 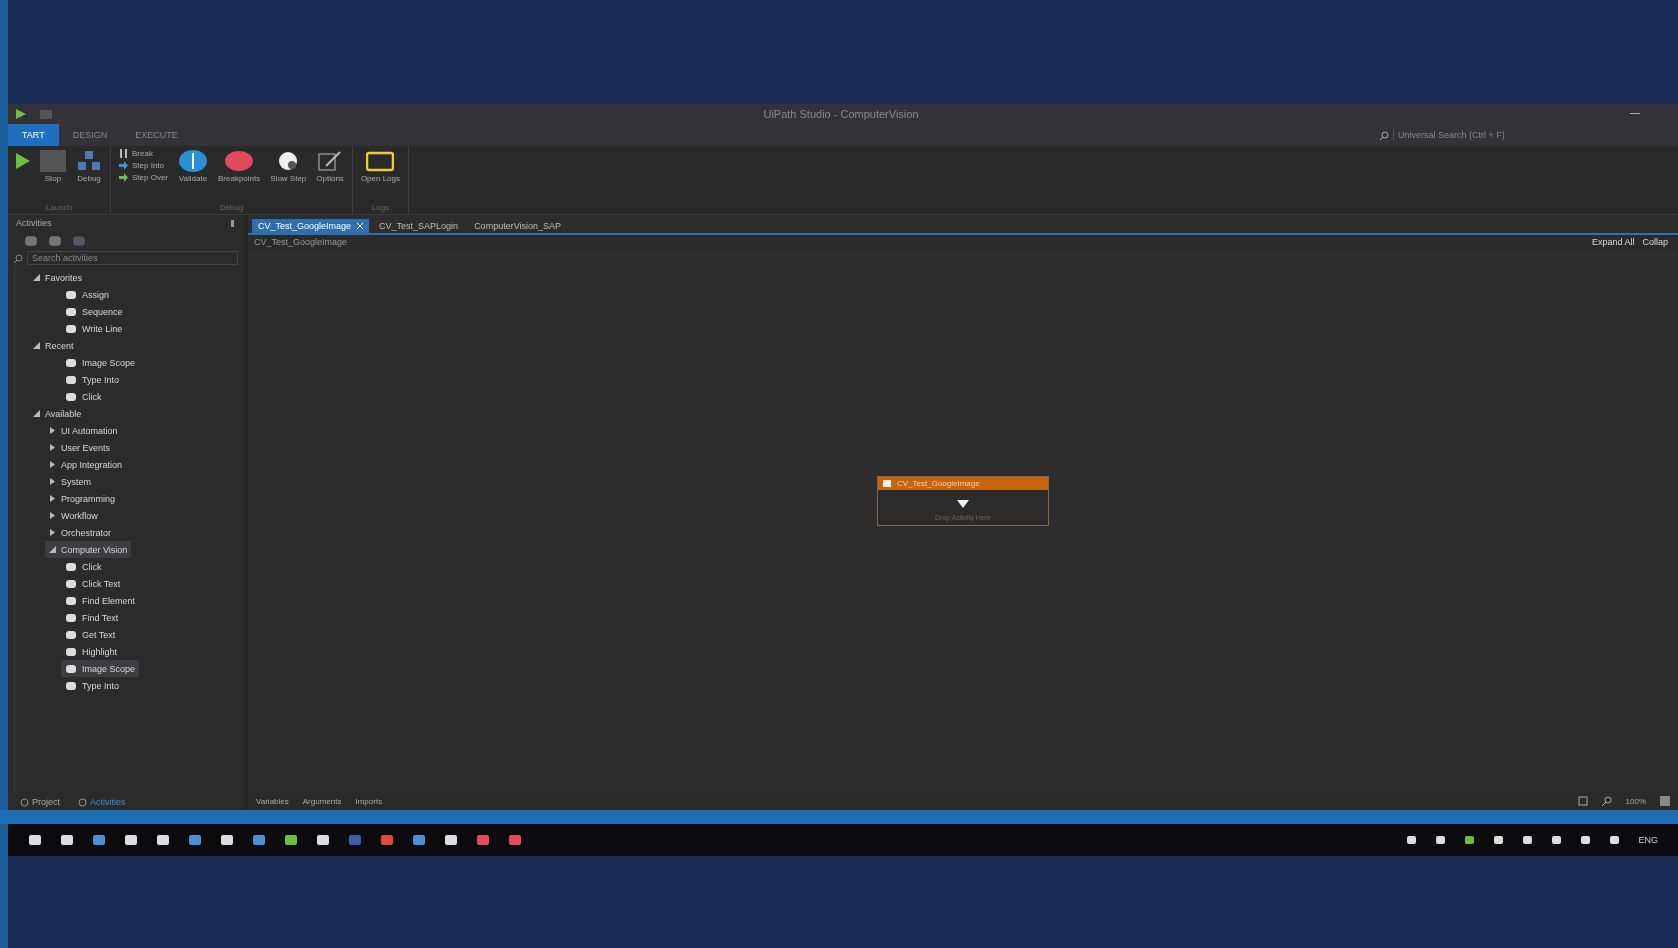 I want to click on activity-tree-item: Favorites, so click(x=57, y=277).